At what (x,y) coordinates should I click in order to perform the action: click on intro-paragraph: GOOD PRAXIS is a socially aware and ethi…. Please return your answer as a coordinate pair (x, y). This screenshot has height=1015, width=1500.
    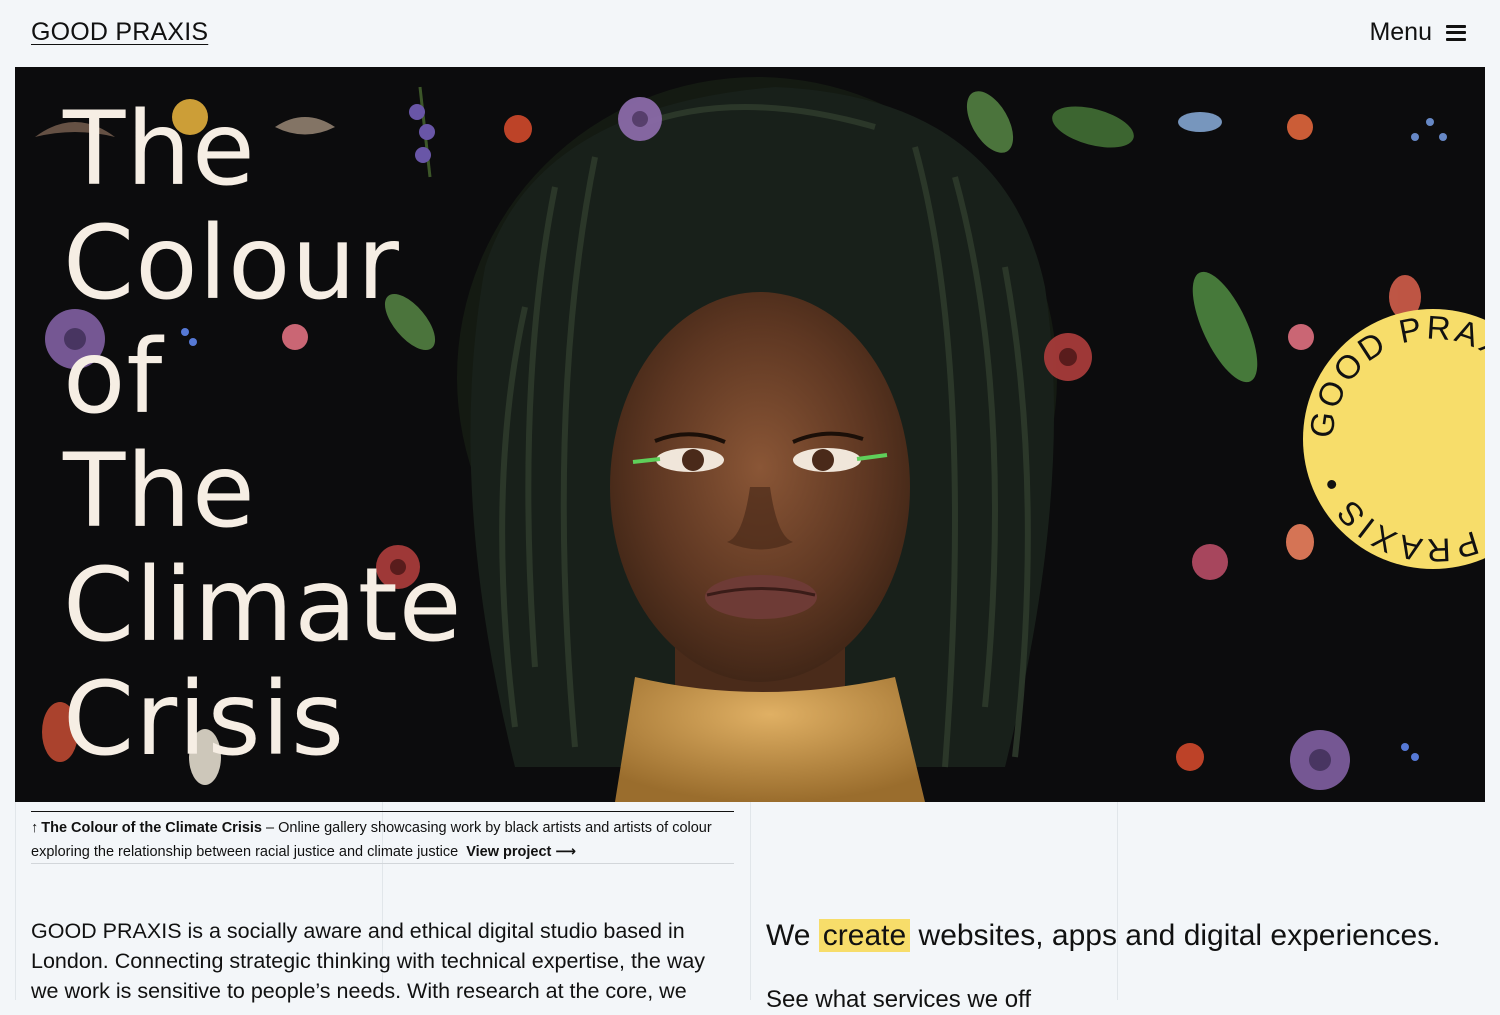
    Looking at the image, I should click on (368, 961).